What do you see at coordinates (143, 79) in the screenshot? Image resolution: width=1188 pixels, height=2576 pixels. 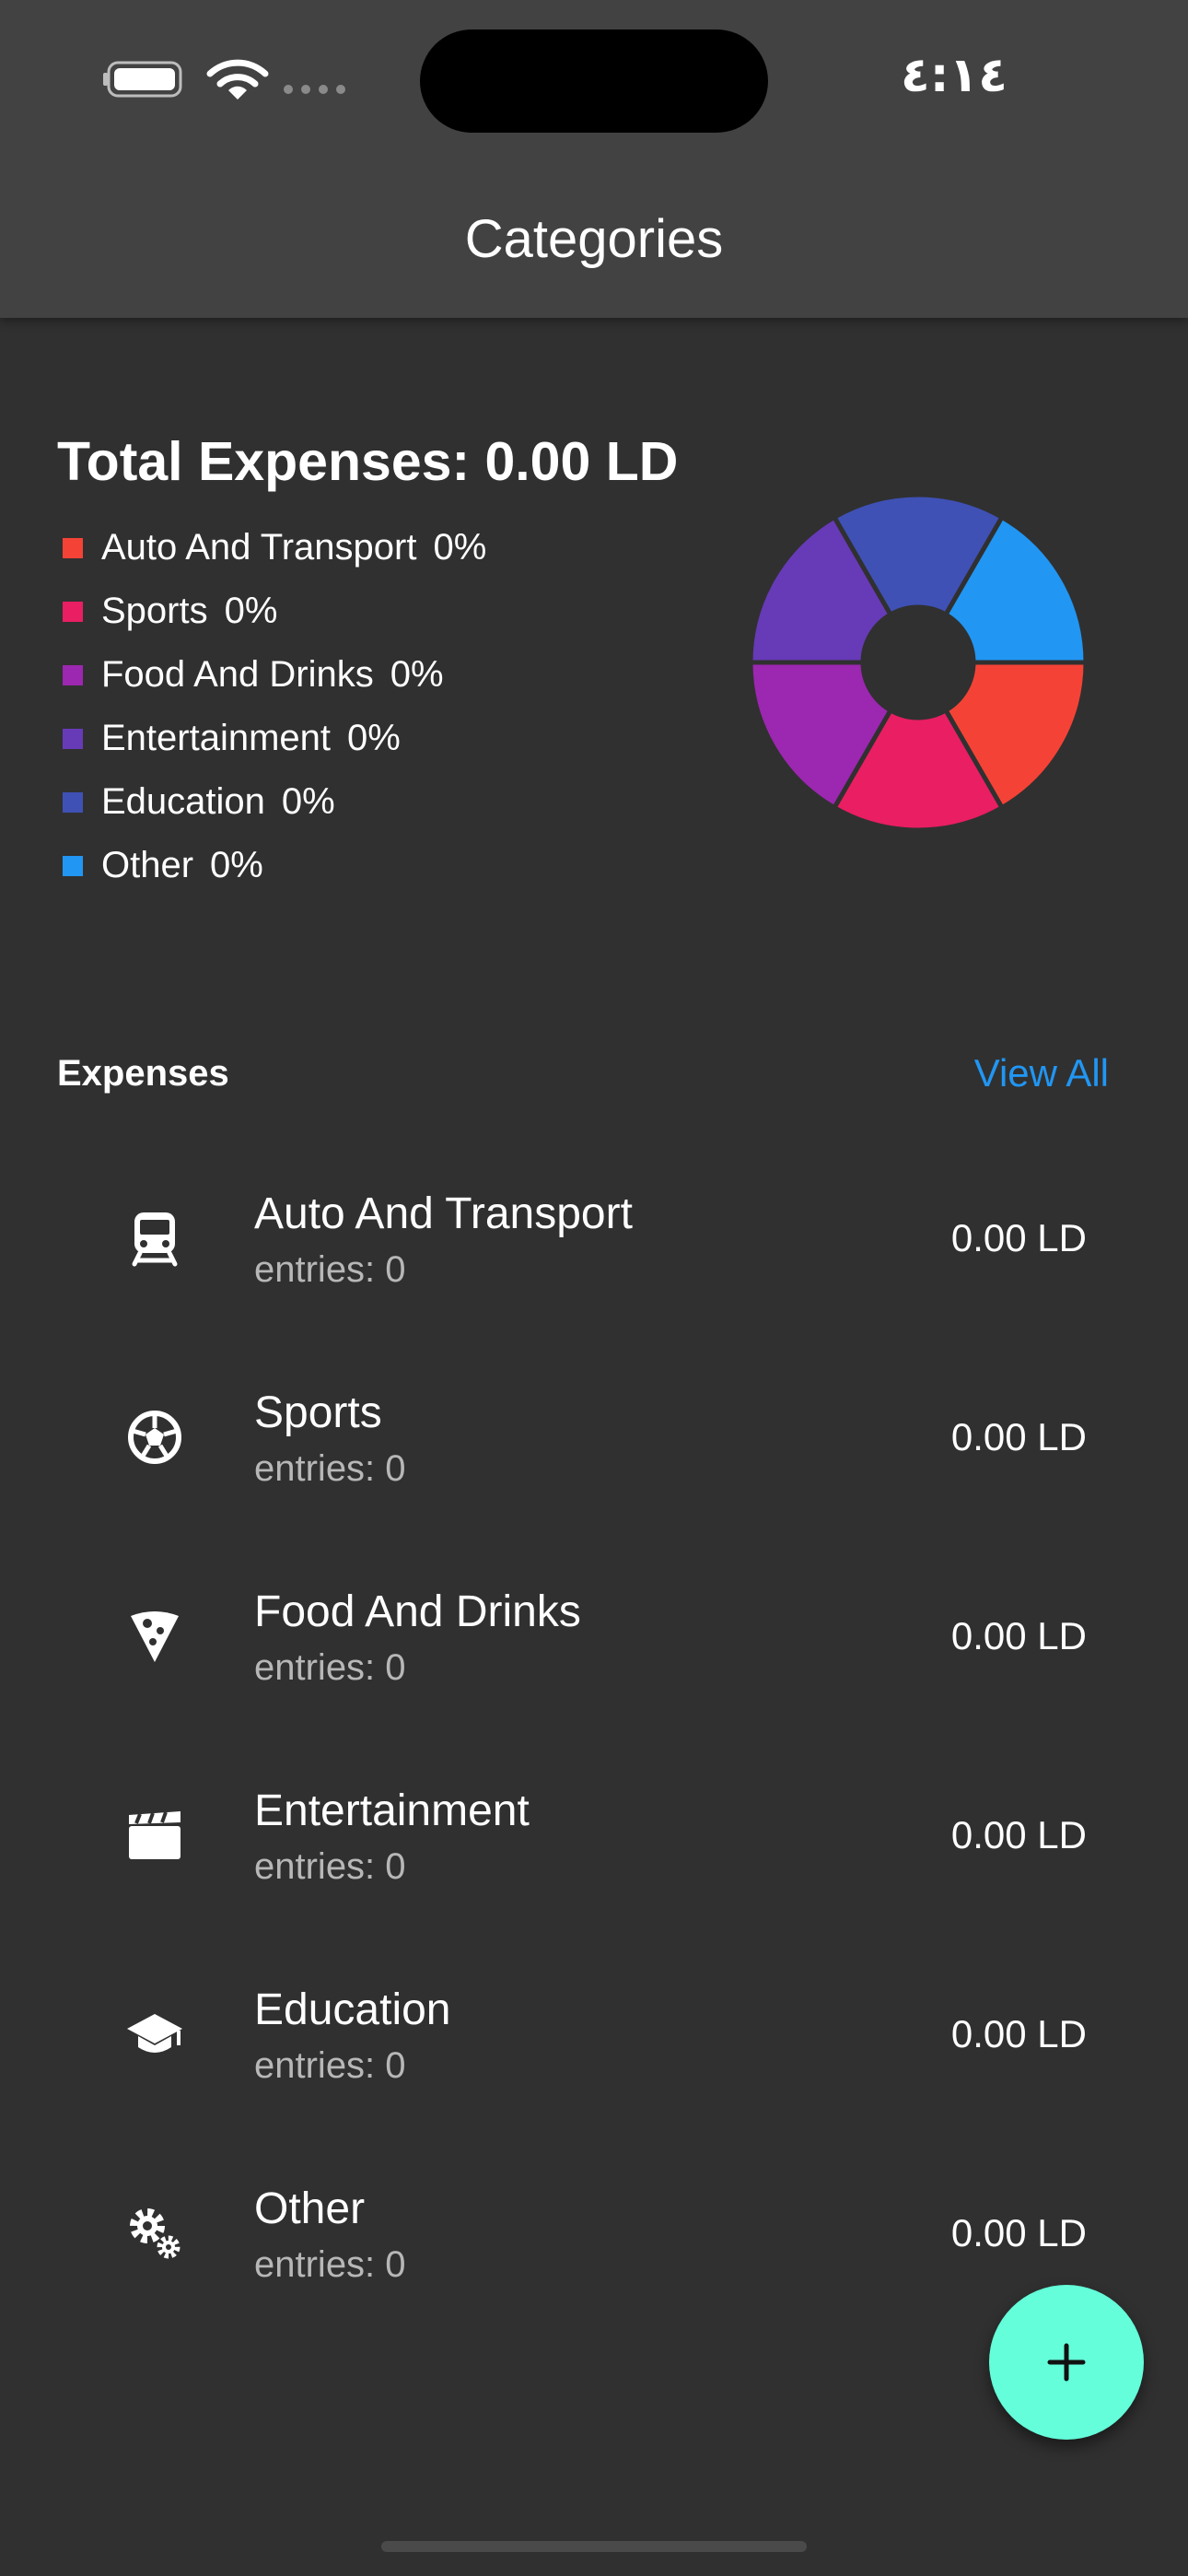 I see `battery-icon` at bounding box center [143, 79].